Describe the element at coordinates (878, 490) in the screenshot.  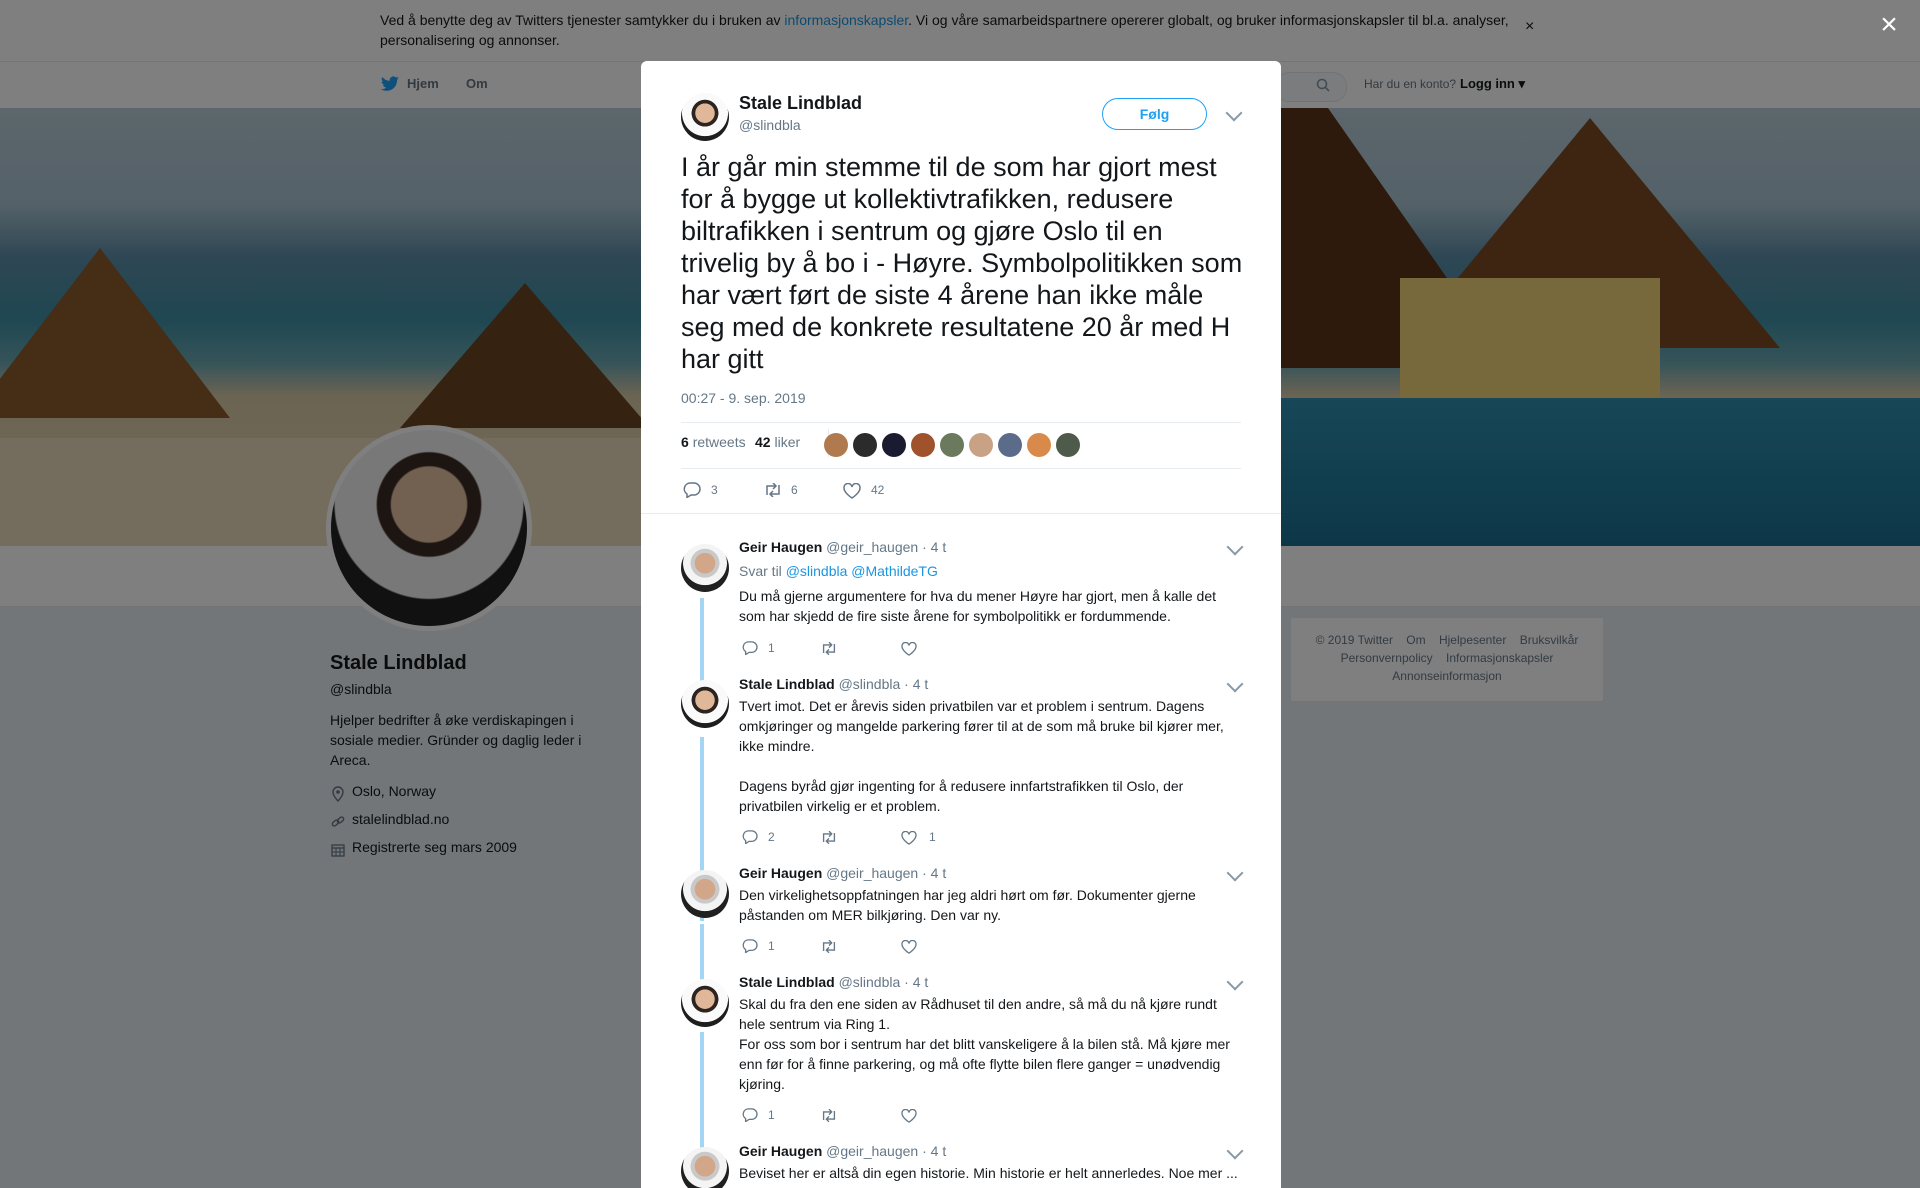
I see `like-count: 42` at that location.